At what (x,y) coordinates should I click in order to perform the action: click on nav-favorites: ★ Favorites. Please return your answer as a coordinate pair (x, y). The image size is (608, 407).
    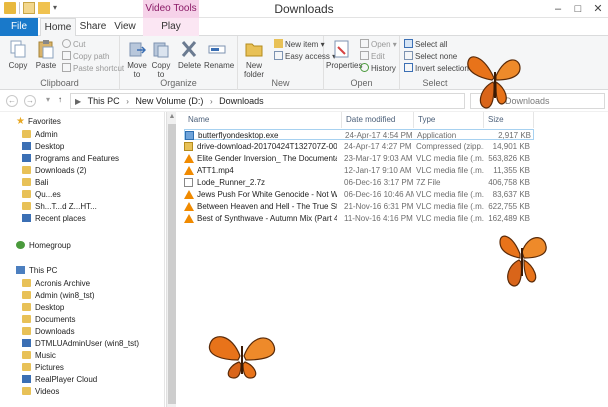
    Looking at the image, I should click on (38, 122).